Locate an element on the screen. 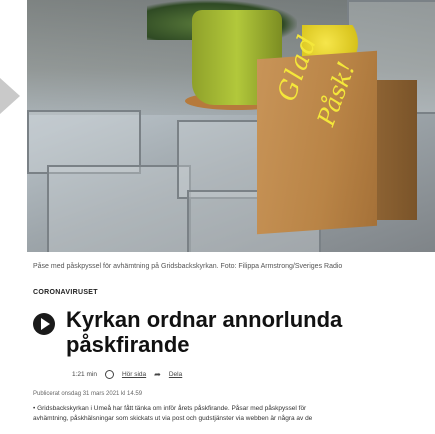  share-icon: ➦ is located at coordinates (157, 374).